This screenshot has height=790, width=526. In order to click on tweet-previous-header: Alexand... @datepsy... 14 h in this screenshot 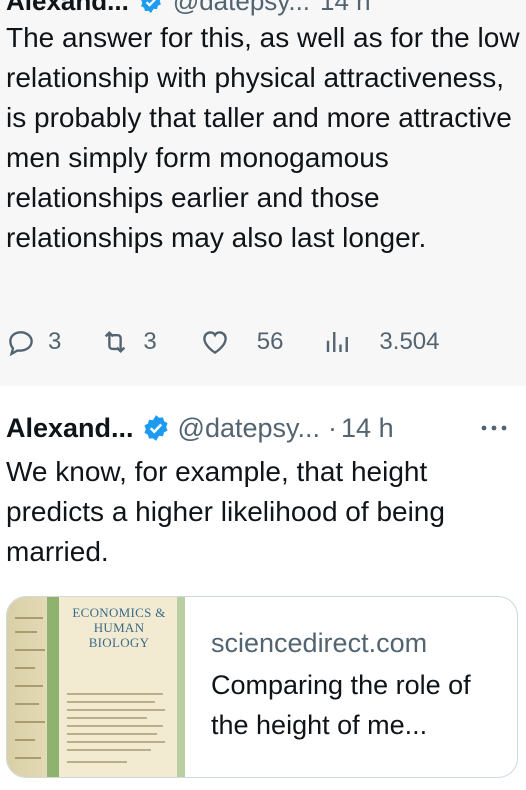, I will do `click(188, 8)`.